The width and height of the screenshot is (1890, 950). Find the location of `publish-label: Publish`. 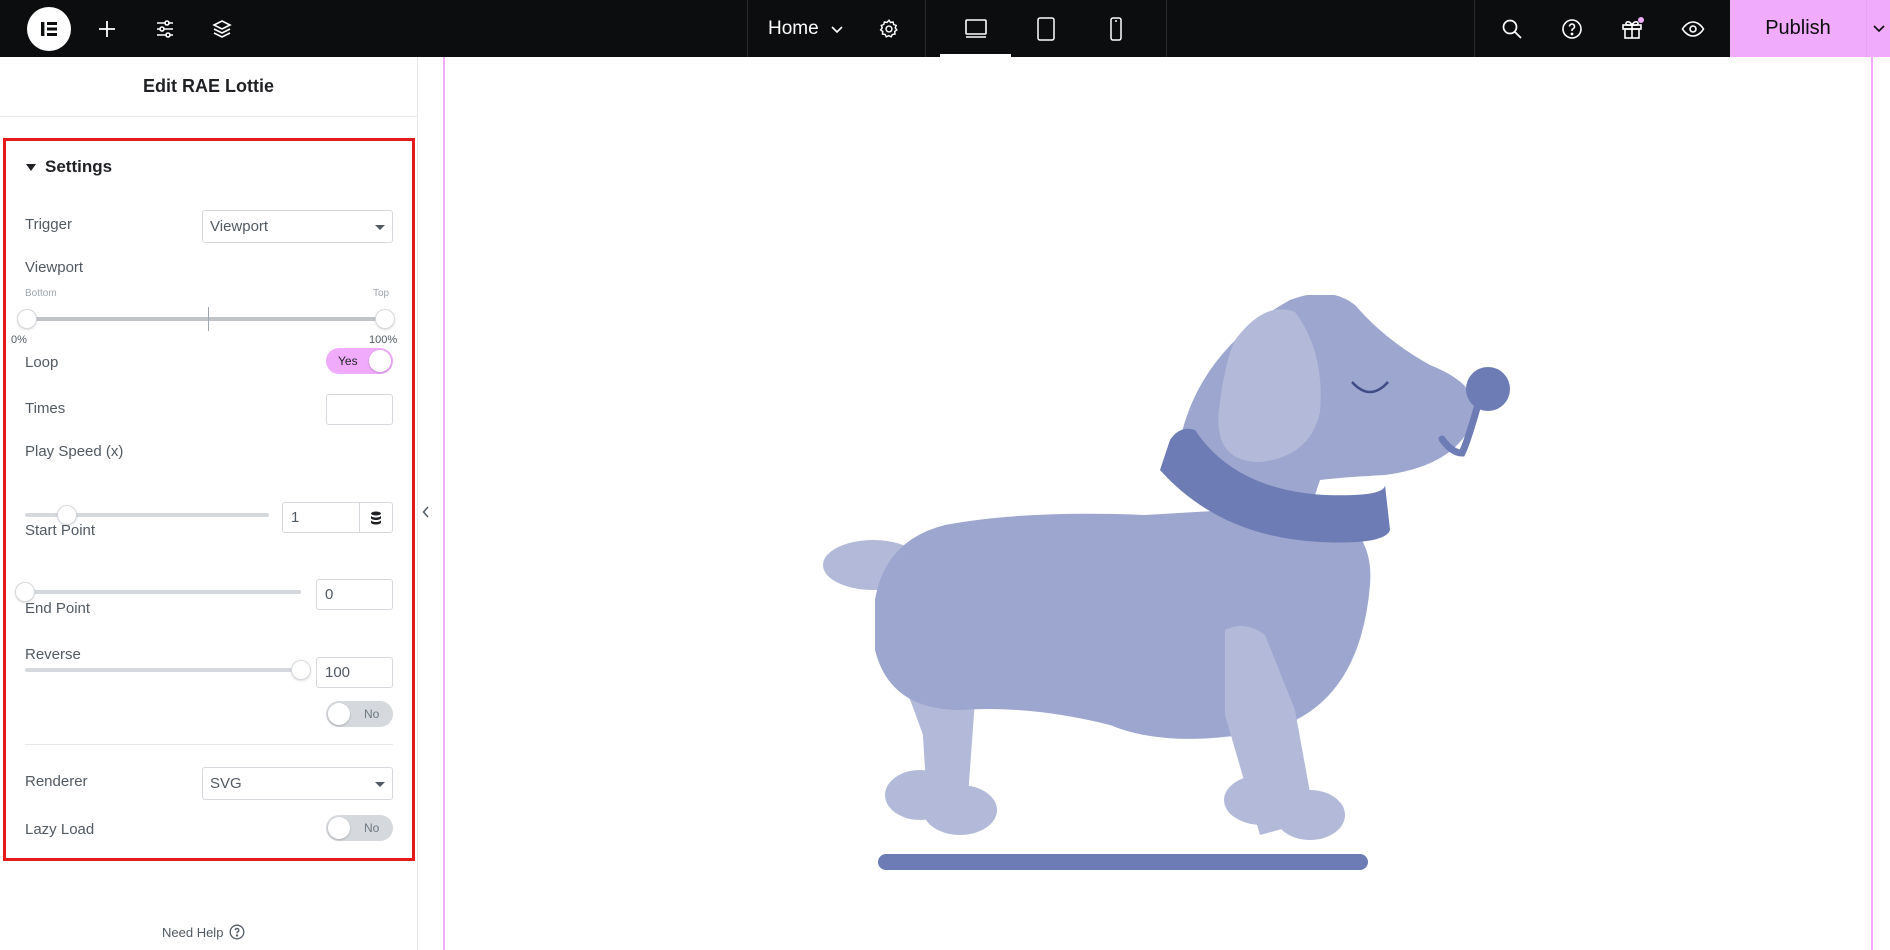

publish-label: Publish is located at coordinates (1798, 28).